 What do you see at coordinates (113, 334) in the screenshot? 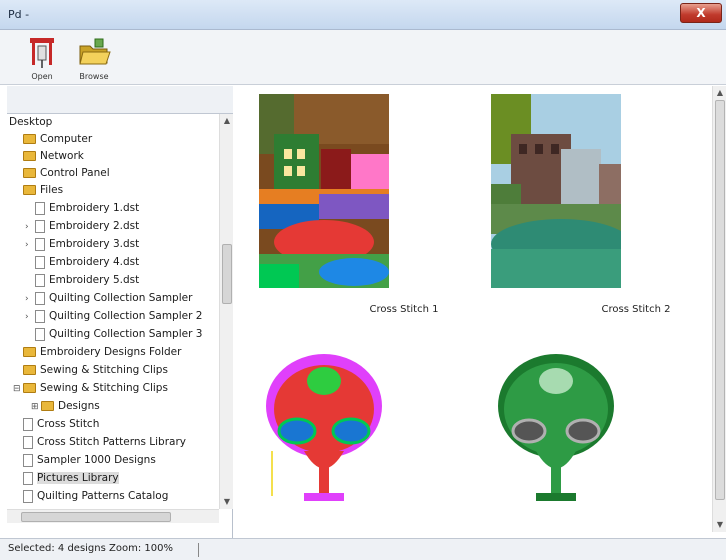
I see `tree-item: Quilting Collection Sampler 3` at bounding box center [113, 334].